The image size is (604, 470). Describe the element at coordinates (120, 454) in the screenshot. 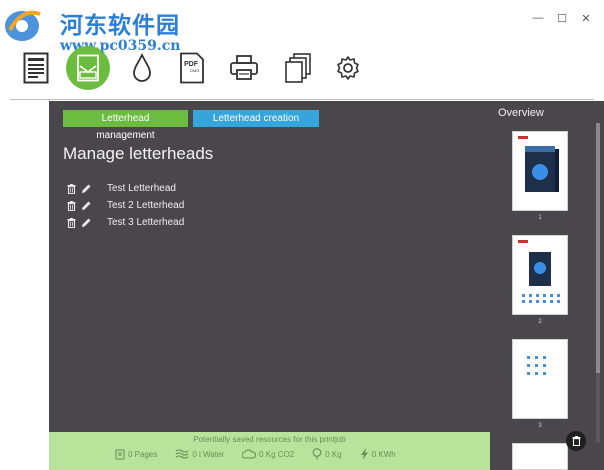

I see `pages-icon` at that location.